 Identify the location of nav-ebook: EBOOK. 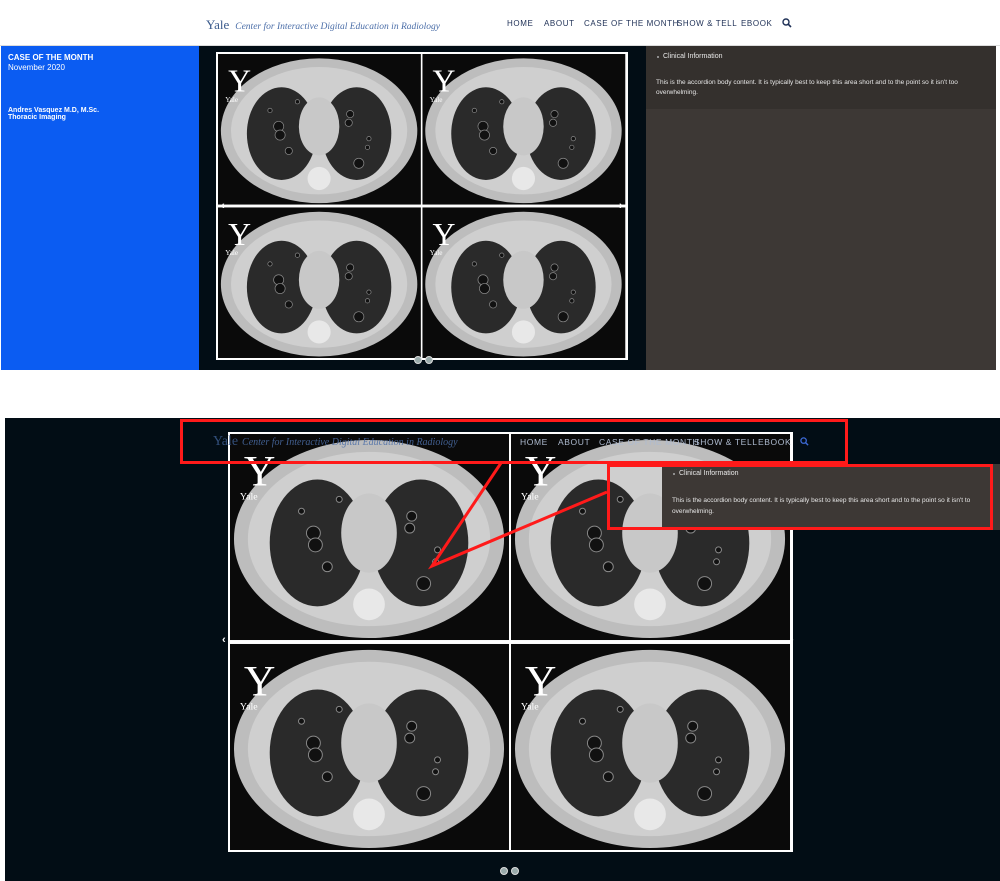
(756, 23).